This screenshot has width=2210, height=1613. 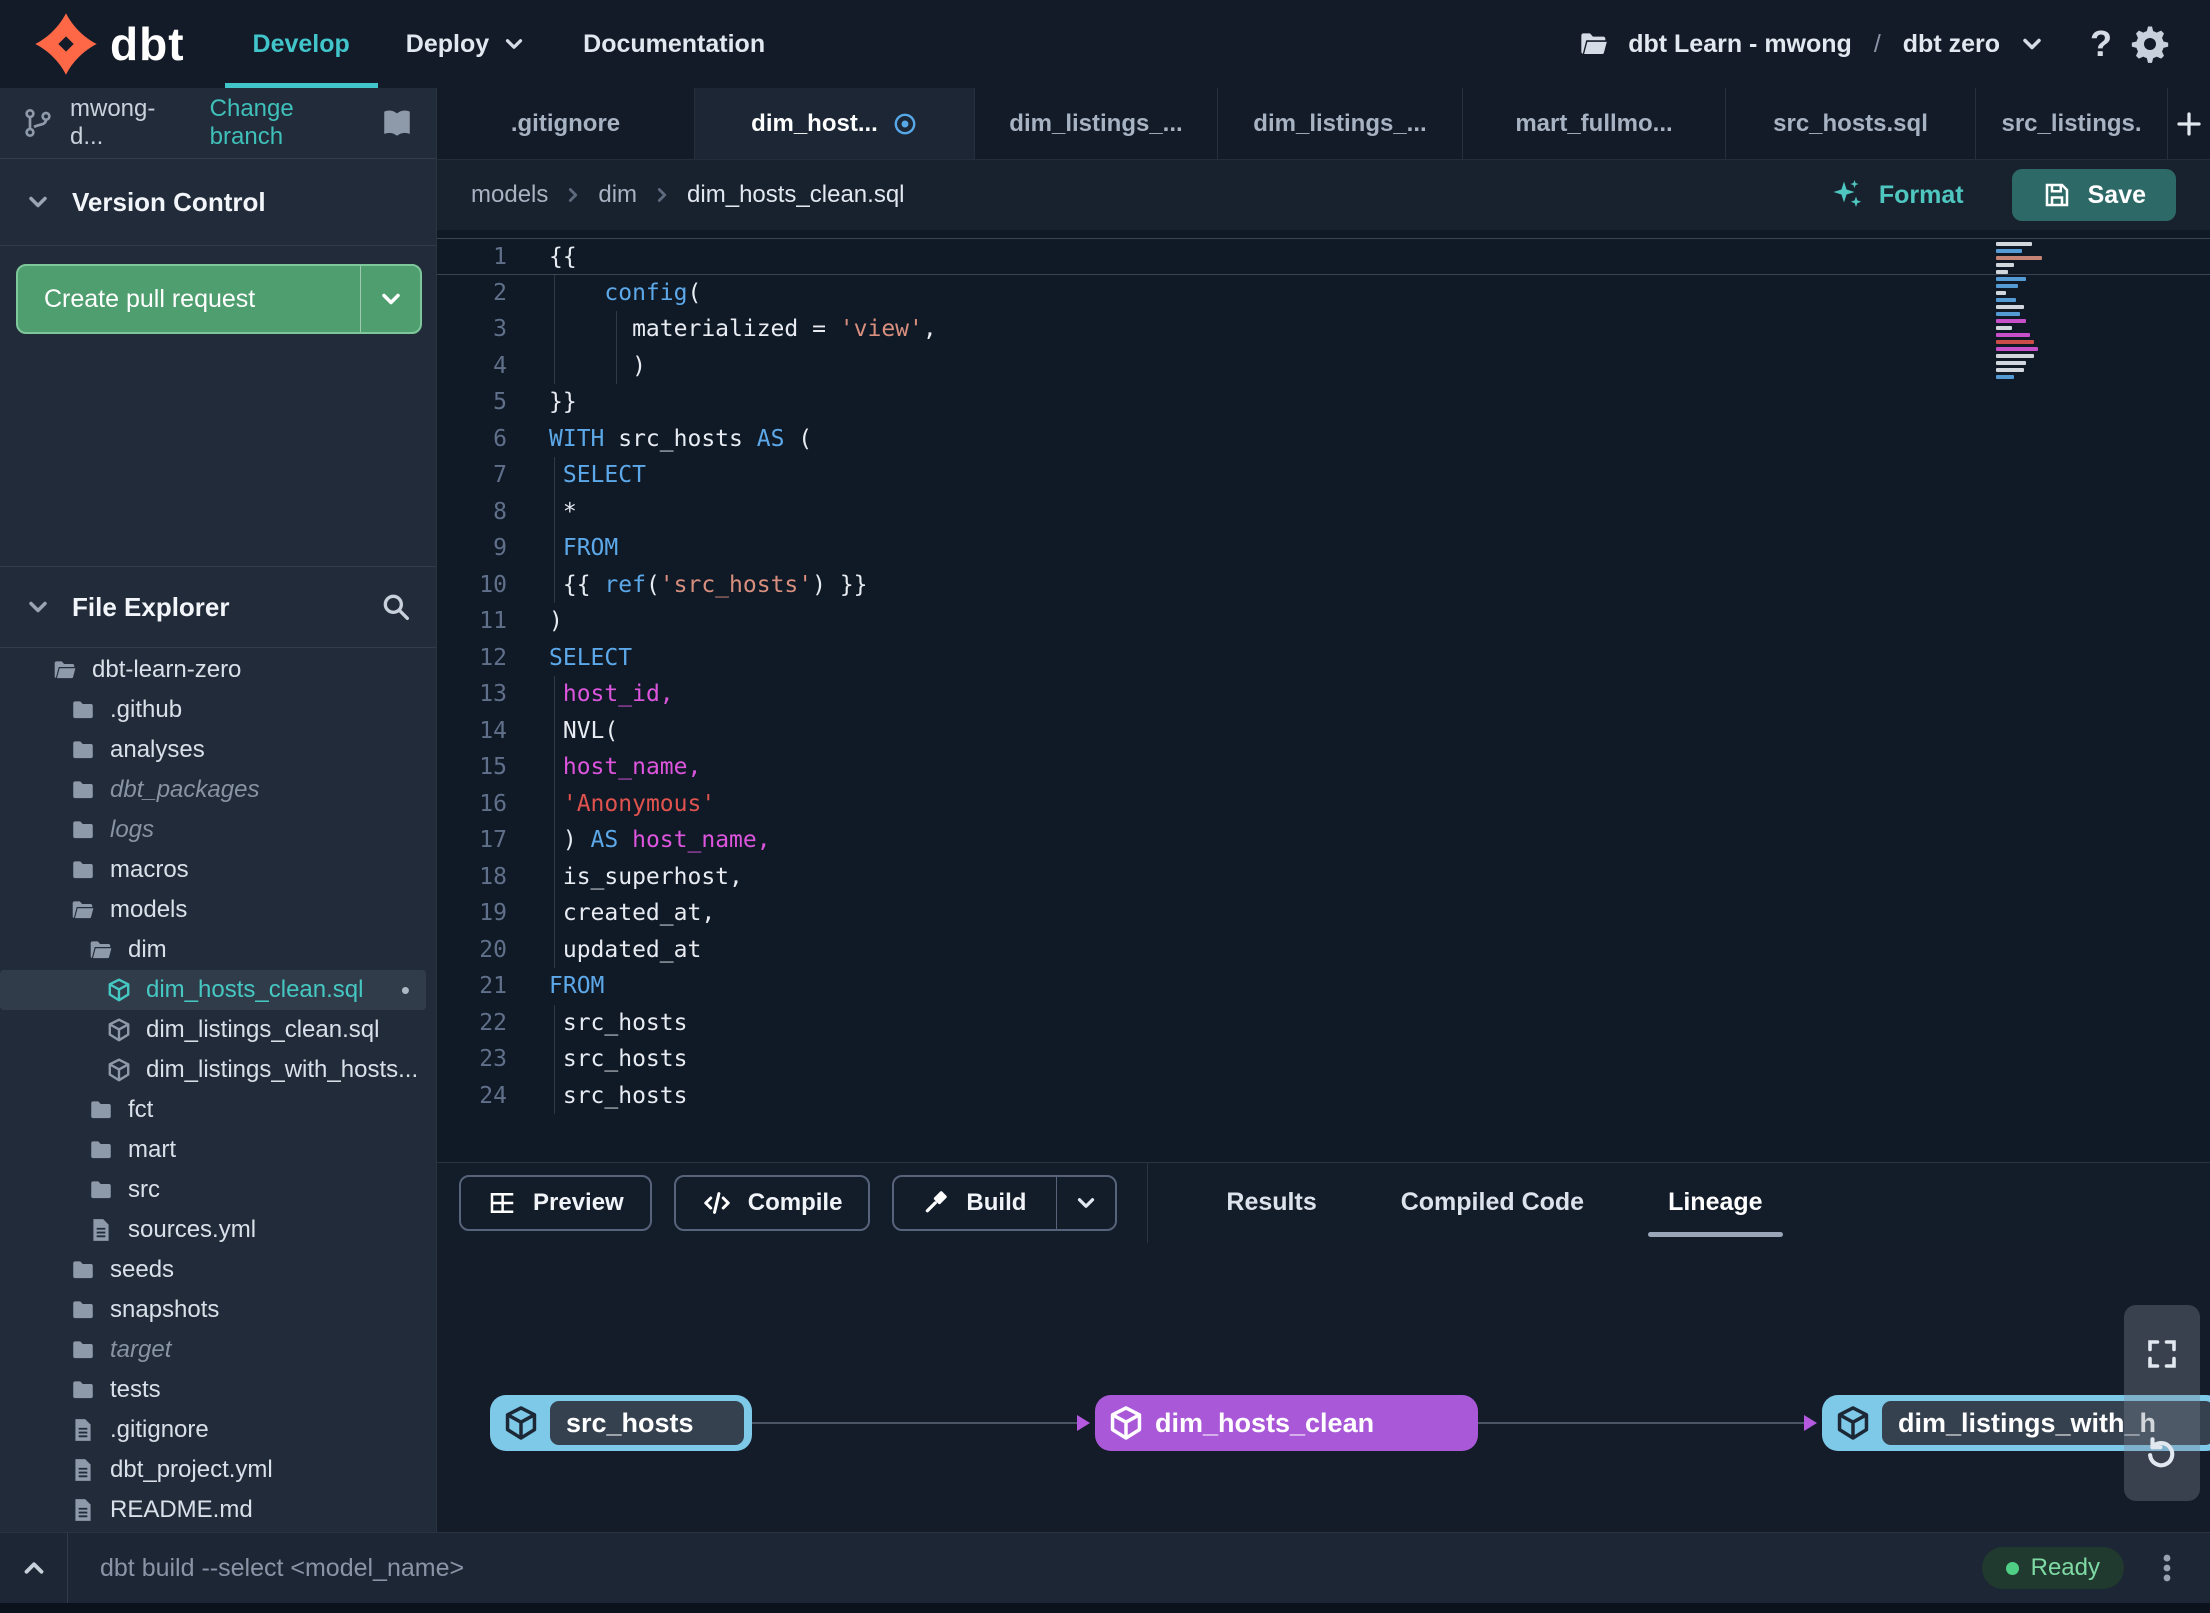 I want to click on code-line: 14 NVL(, so click(x=1323, y=731).